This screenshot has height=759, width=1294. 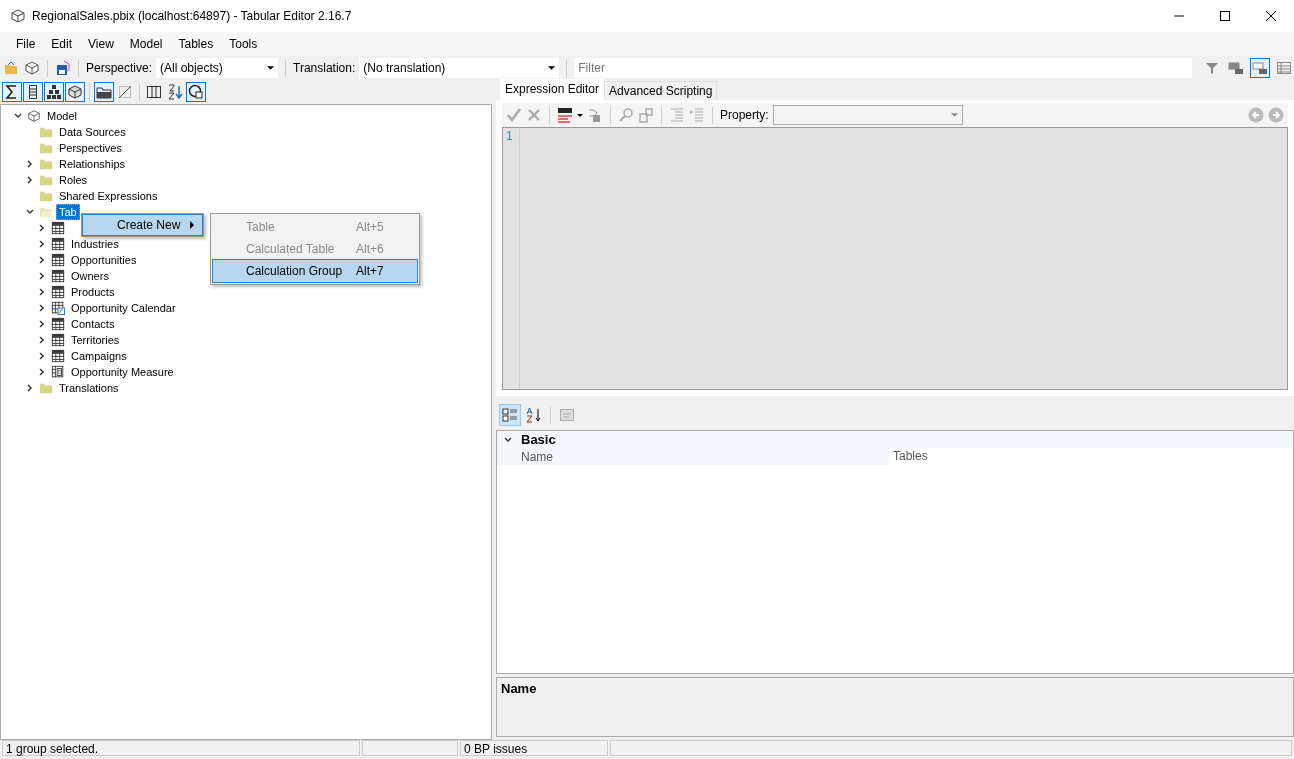 What do you see at coordinates (1284, 68) in the screenshot?
I see `list-icon` at bounding box center [1284, 68].